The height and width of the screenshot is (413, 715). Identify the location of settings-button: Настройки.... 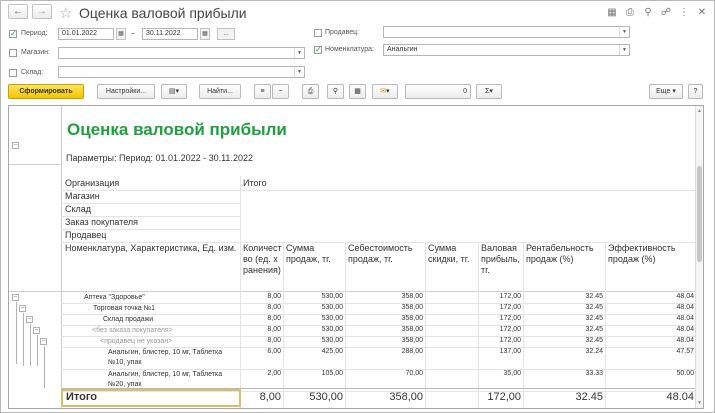
(126, 91).